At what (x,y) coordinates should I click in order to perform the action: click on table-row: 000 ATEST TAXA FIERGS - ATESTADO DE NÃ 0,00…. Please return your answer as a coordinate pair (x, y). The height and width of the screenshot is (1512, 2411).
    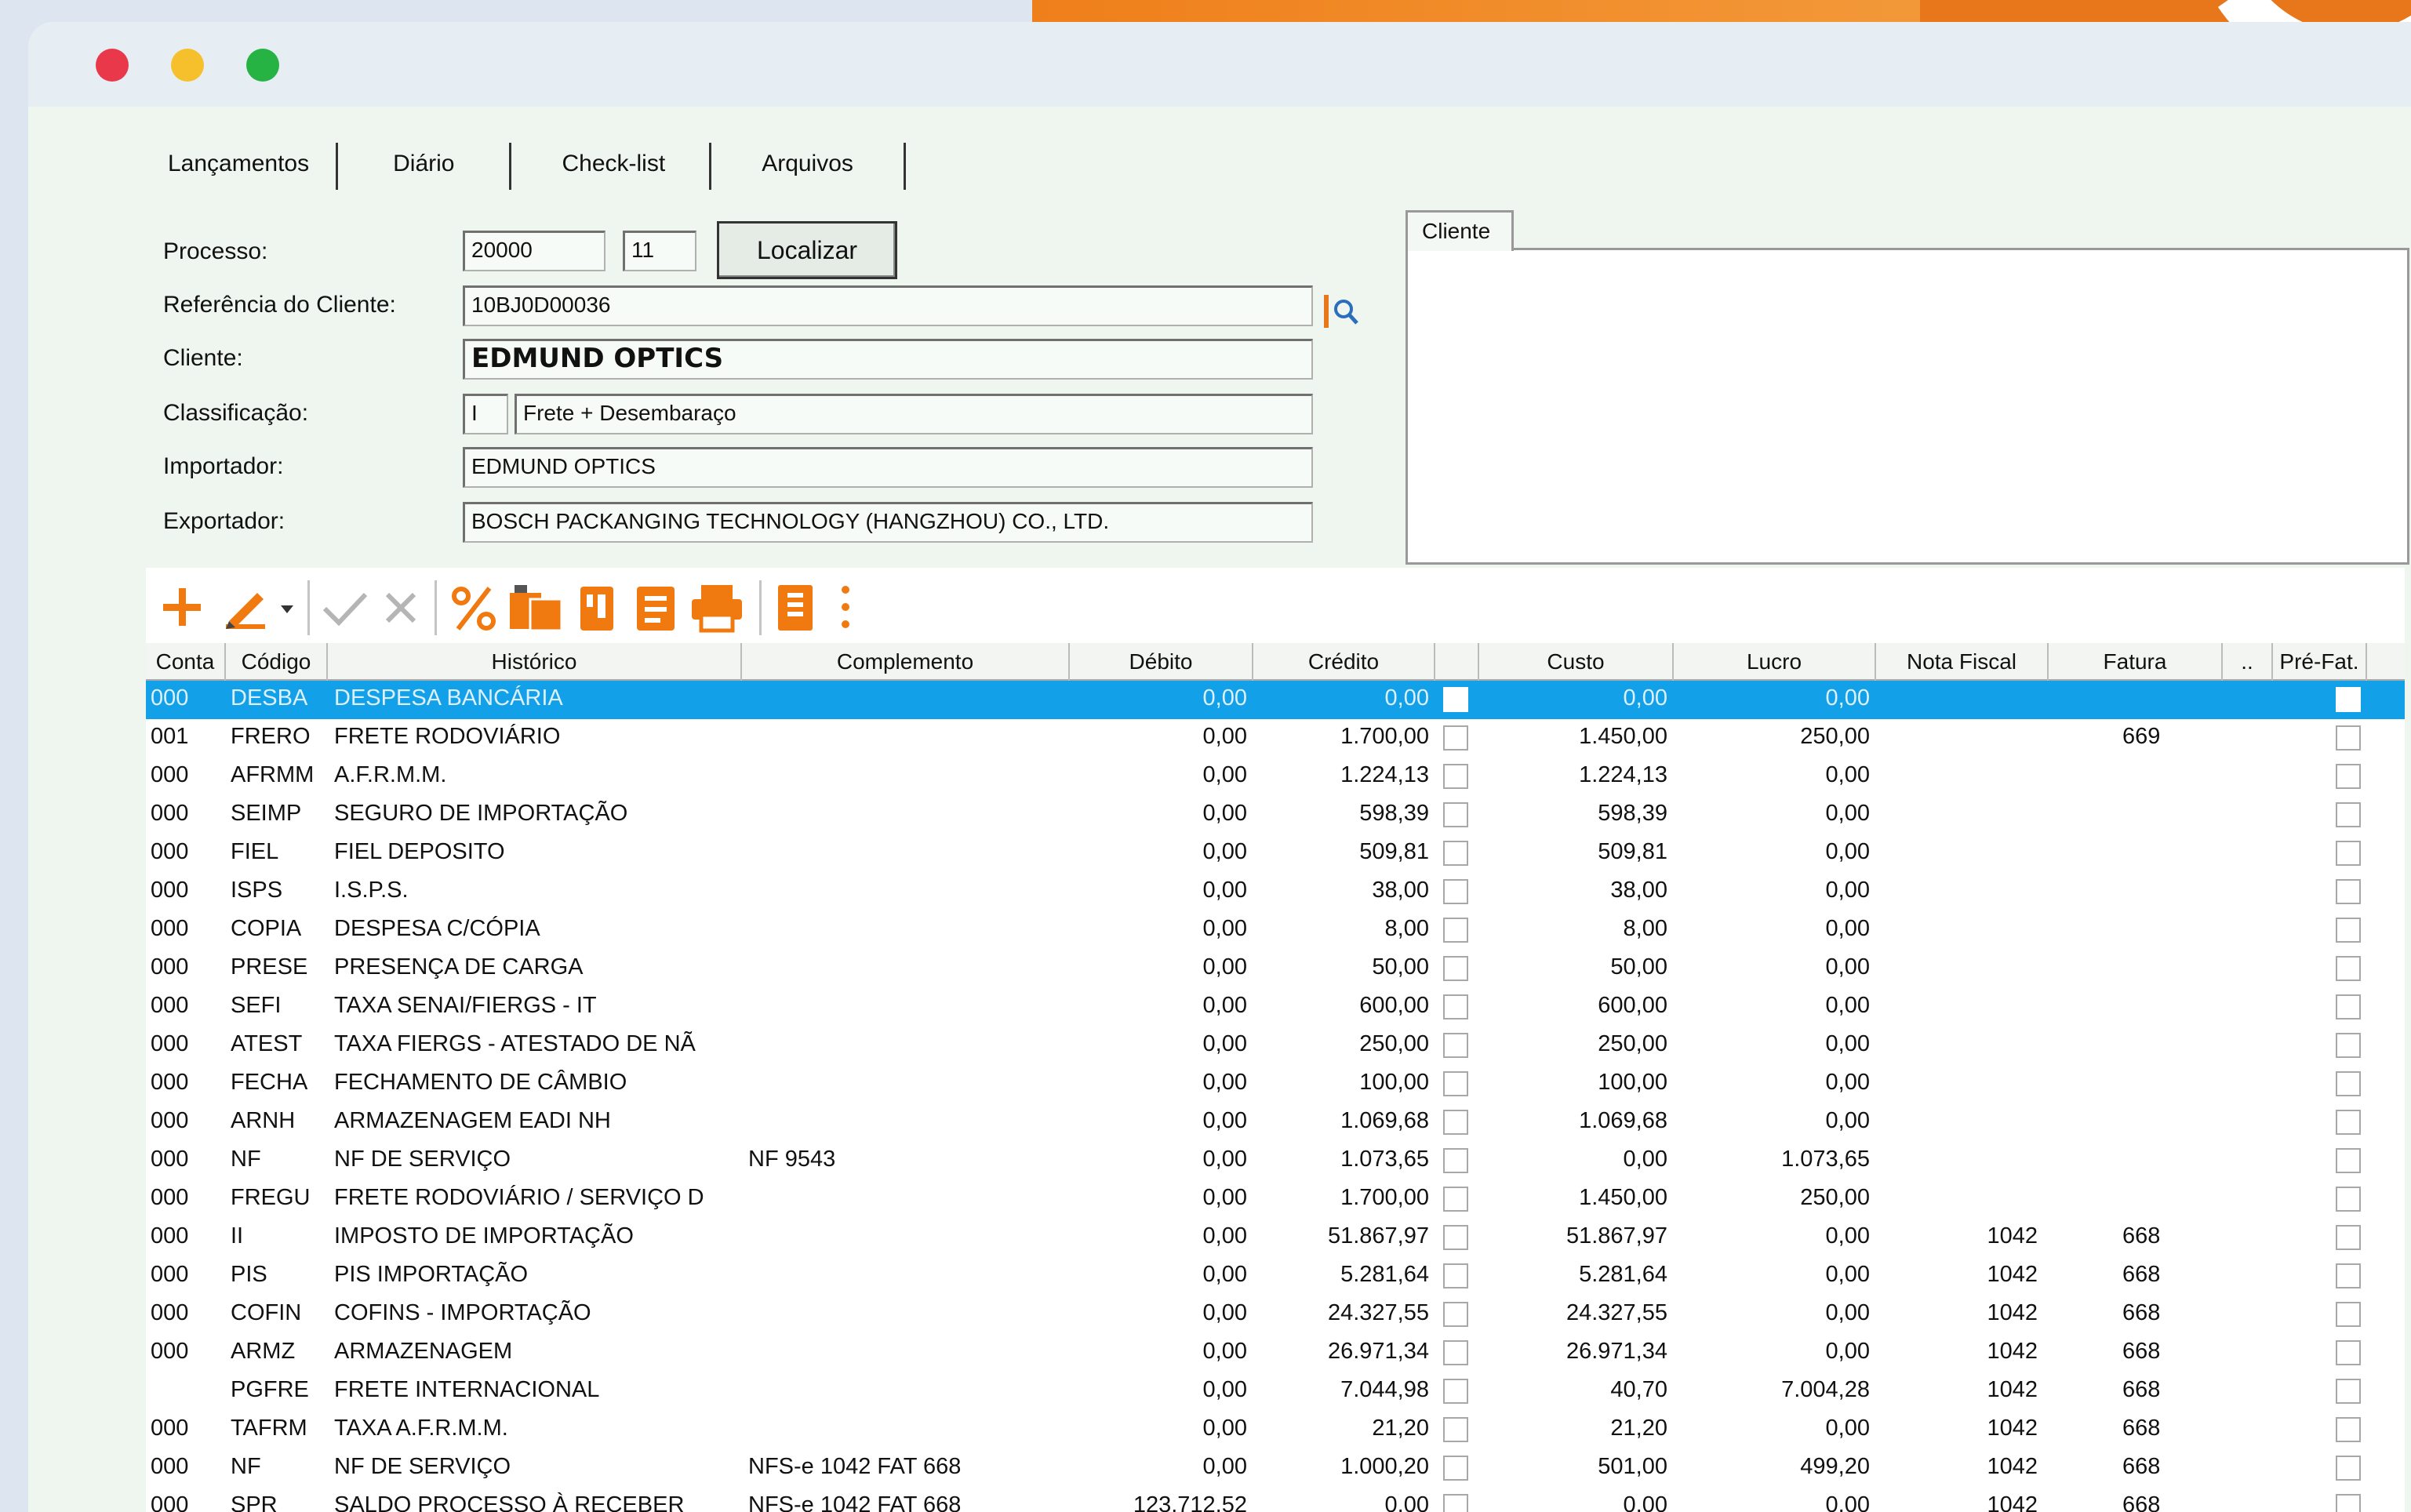
    Looking at the image, I should click on (1275, 1046).